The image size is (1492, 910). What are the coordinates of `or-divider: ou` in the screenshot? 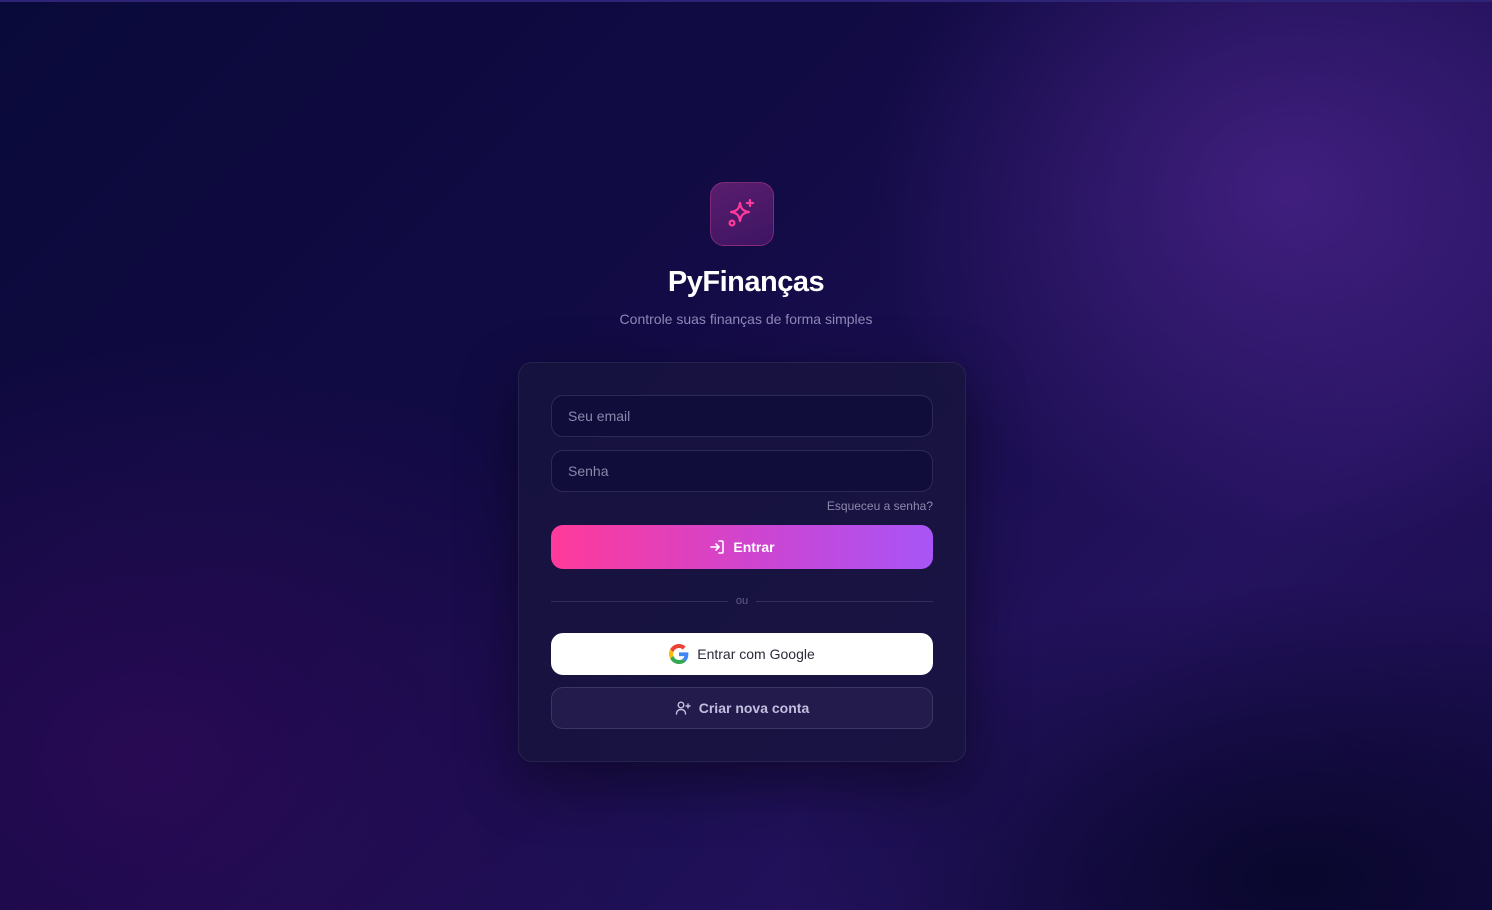 It's located at (742, 601).